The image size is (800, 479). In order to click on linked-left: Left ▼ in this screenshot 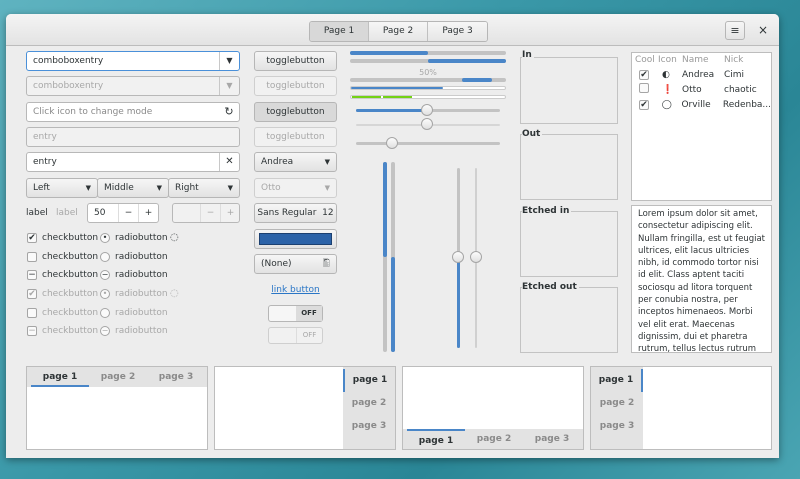, I will do `click(62, 188)`.